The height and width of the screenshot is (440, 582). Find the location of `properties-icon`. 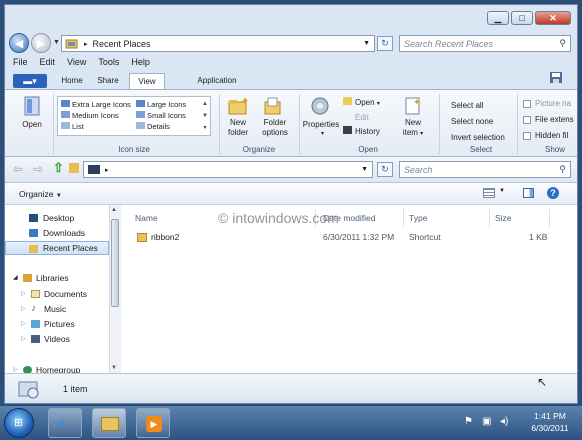

properties-icon is located at coordinates (320, 107).